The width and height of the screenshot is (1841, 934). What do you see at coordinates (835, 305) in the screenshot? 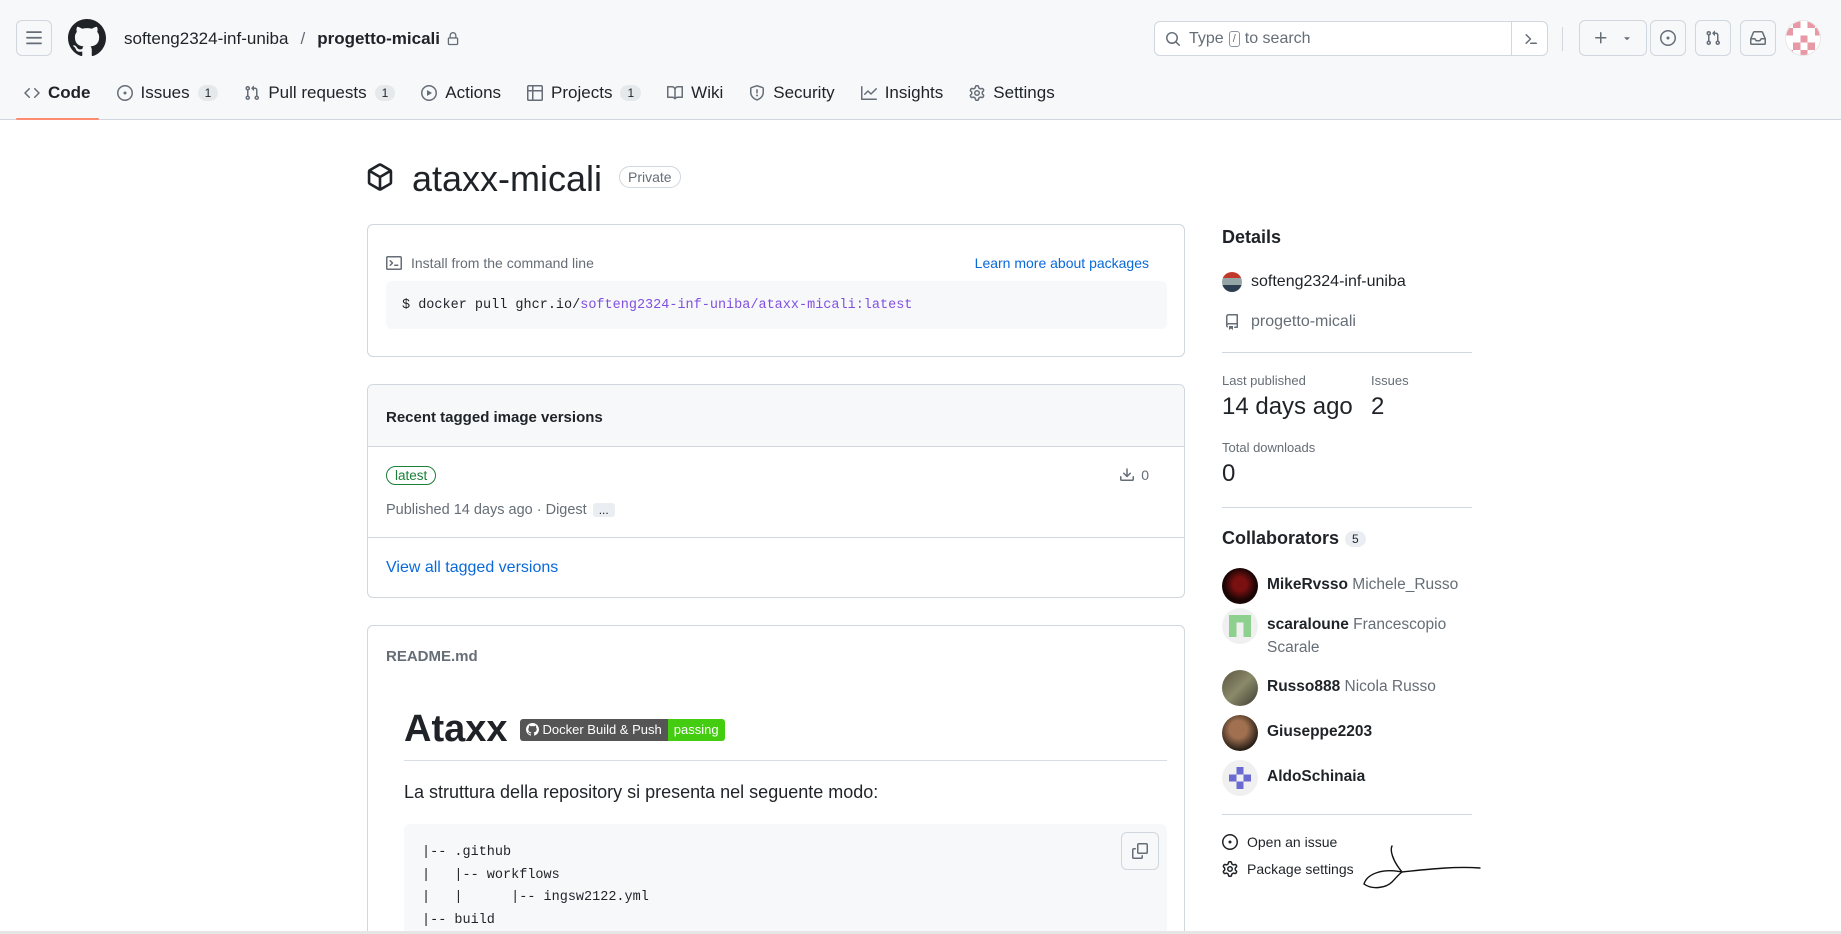
I see `command-image: ataxx-micali:latest` at bounding box center [835, 305].